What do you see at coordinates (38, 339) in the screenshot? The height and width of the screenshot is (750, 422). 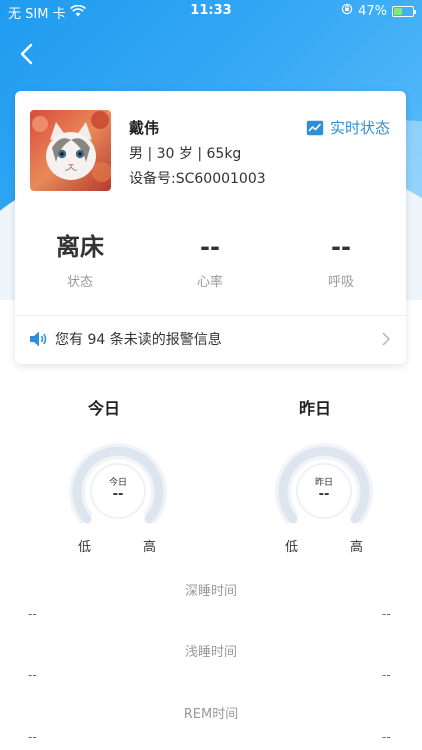 I see `speaker-icon` at bounding box center [38, 339].